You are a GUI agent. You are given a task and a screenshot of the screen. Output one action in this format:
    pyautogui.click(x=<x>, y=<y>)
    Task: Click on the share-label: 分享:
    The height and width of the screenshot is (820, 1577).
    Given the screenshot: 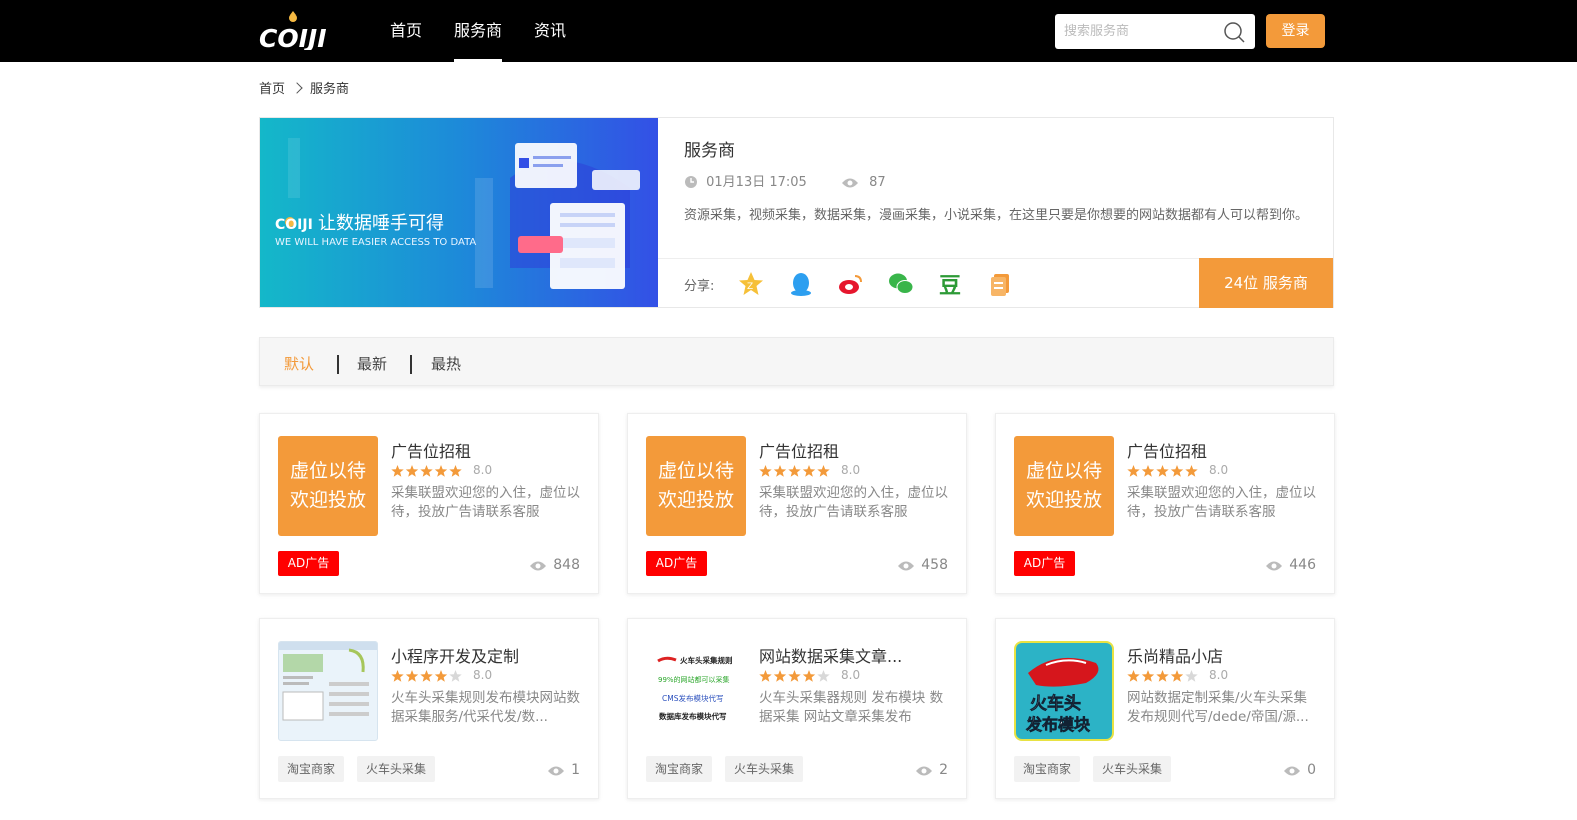 What is the action you would take?
    pyautogui.click(x=699, y=286)
    